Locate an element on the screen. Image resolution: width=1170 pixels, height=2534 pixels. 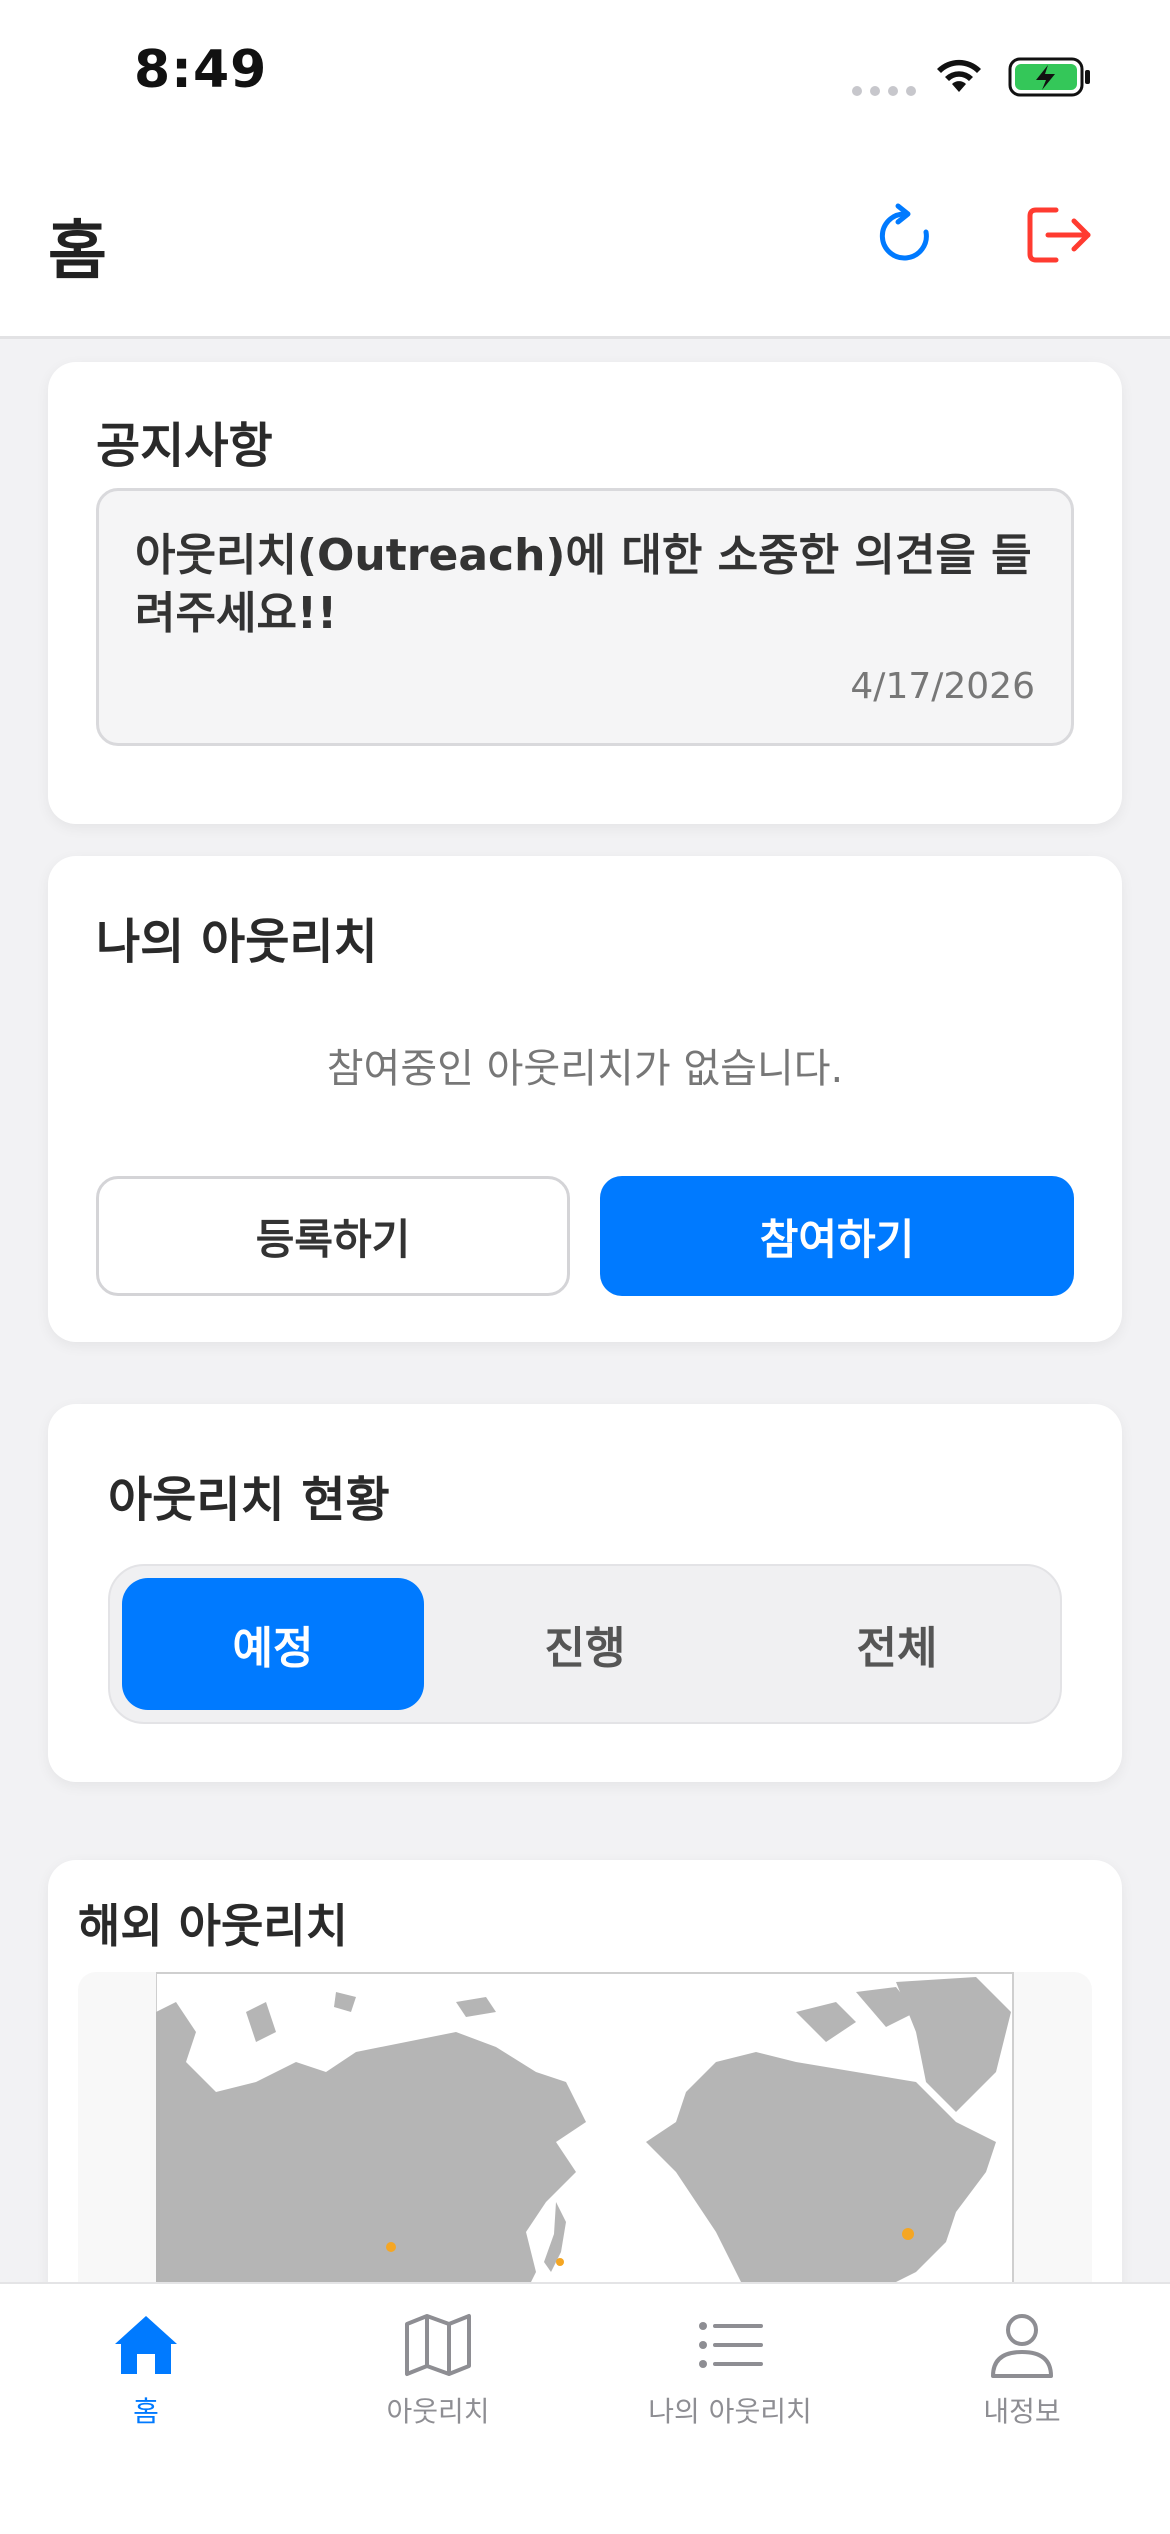
segment-in-progress: 진행 is located at coordinates (585, 1644).